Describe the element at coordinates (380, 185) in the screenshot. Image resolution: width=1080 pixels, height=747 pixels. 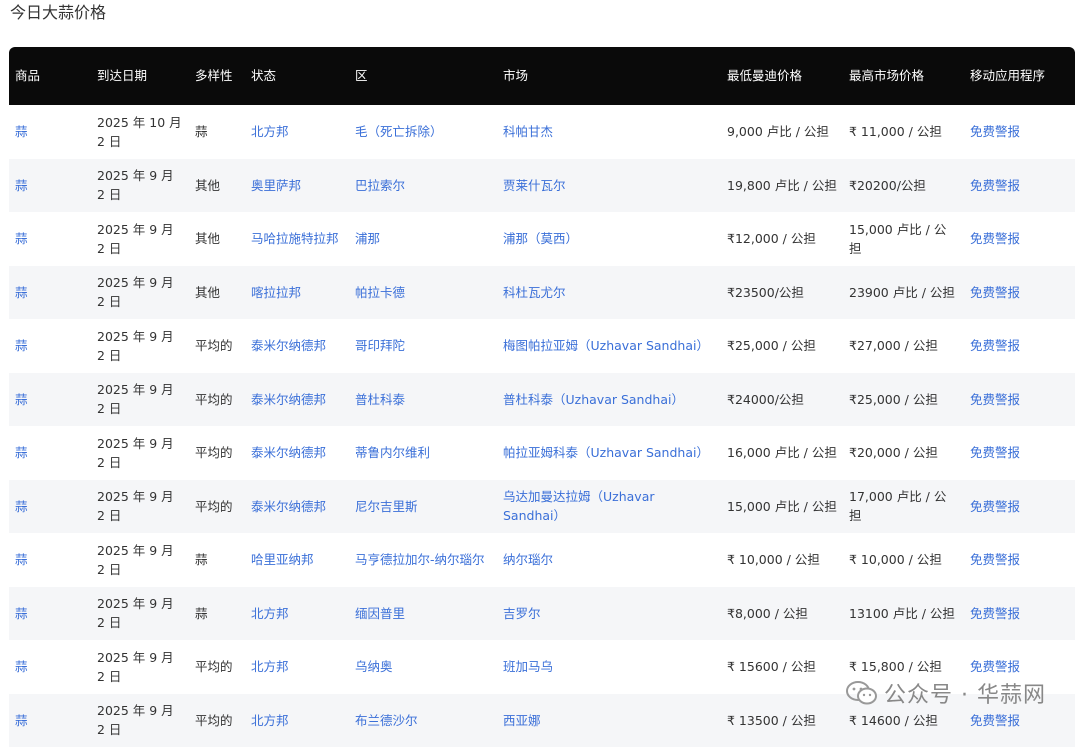
I see `district-link: 巴拉索尔` at that location.